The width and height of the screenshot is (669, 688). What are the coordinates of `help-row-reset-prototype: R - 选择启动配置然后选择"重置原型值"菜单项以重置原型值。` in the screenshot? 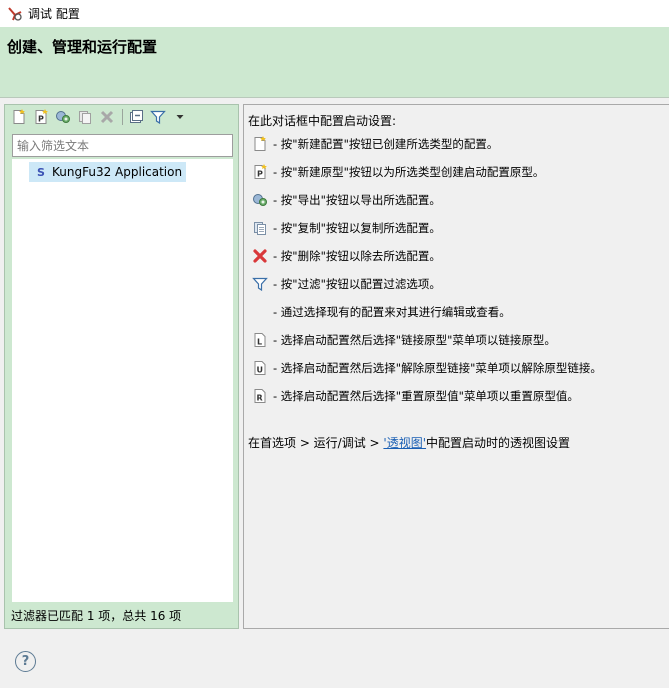 It's located at (415, 396).